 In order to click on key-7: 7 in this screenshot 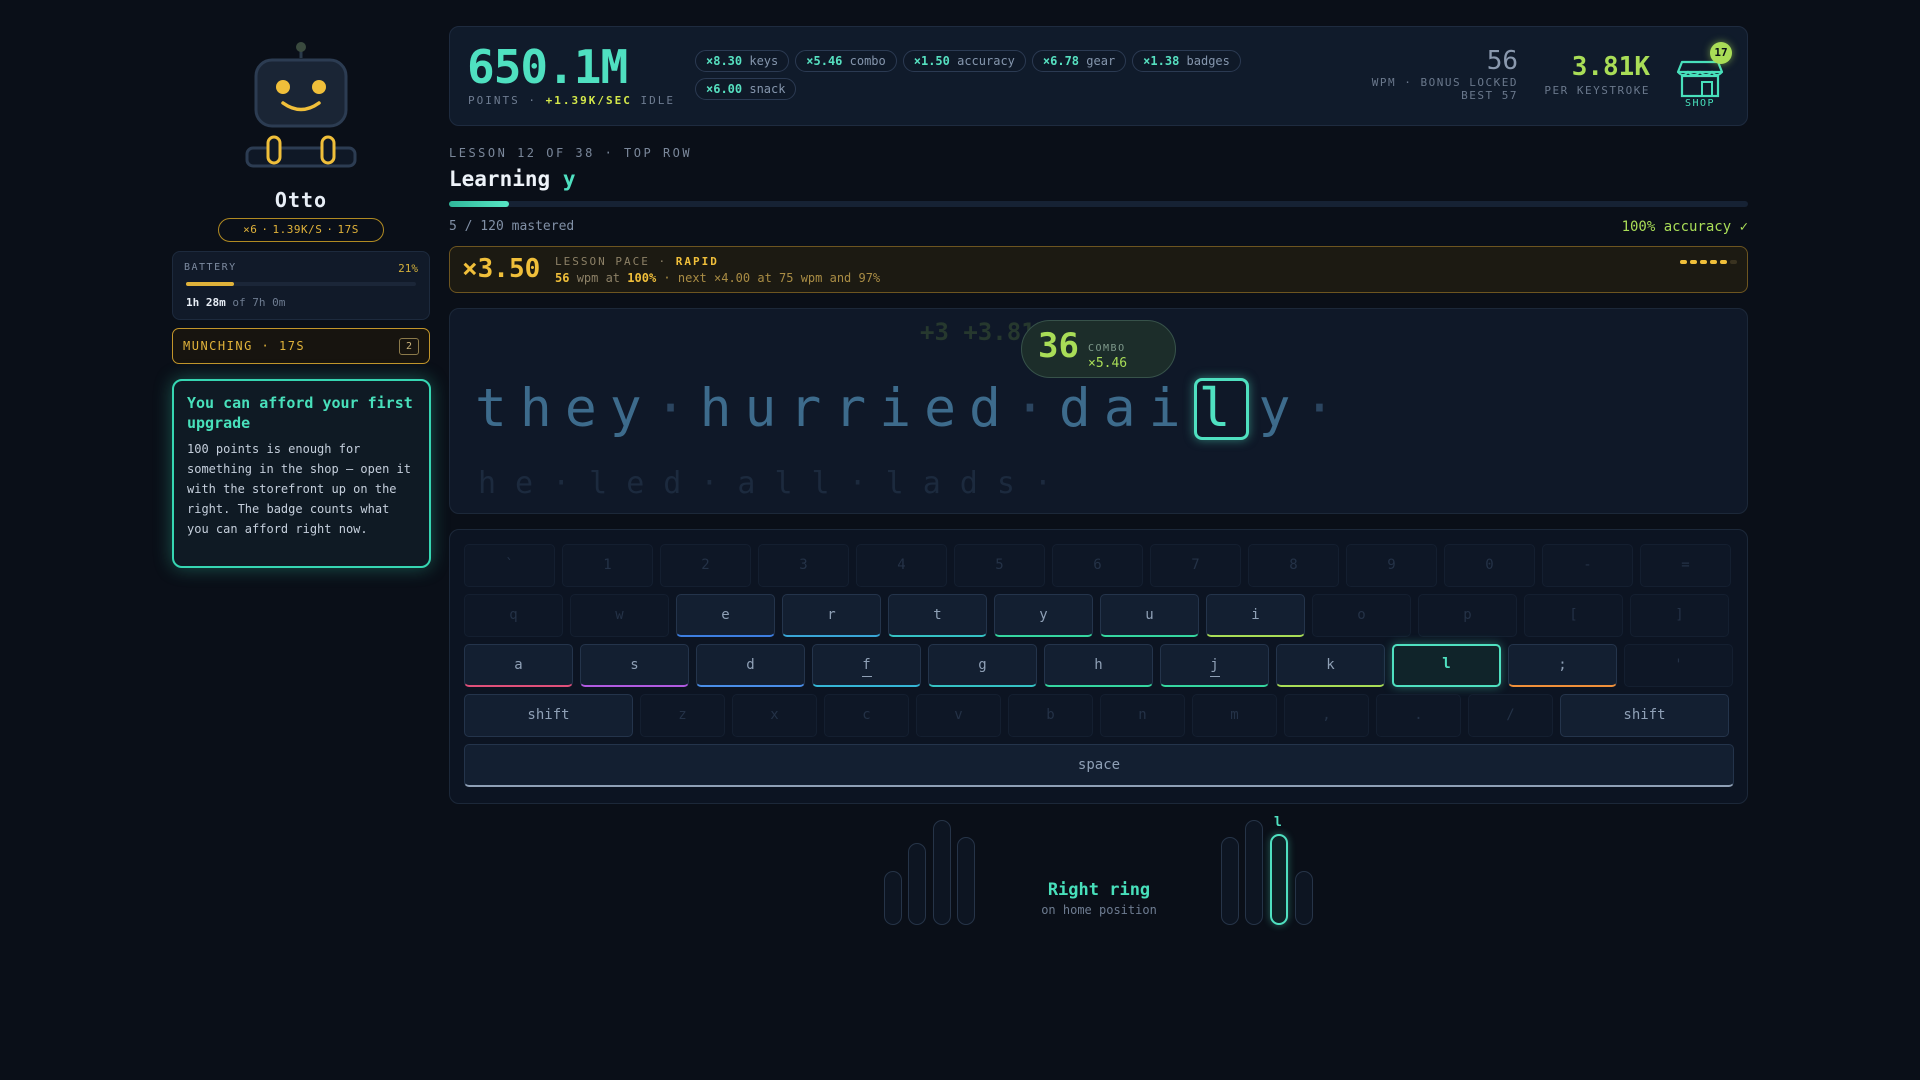, I will do `click(1195, 565)`.